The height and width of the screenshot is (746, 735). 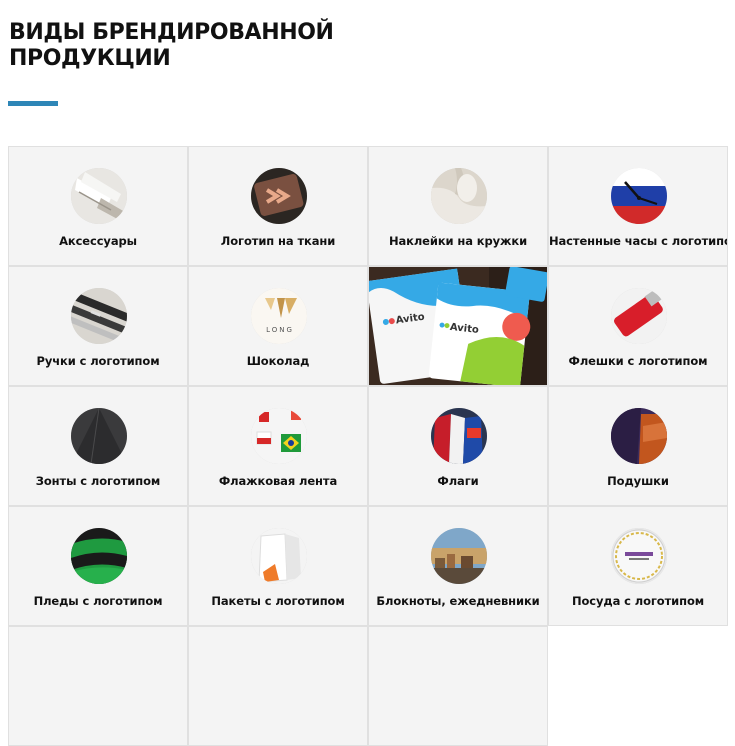 What do you see at coordinates (459, 196) in the screenshot?
I see `mug-sticker-icon` at bounding box center [459, 196].